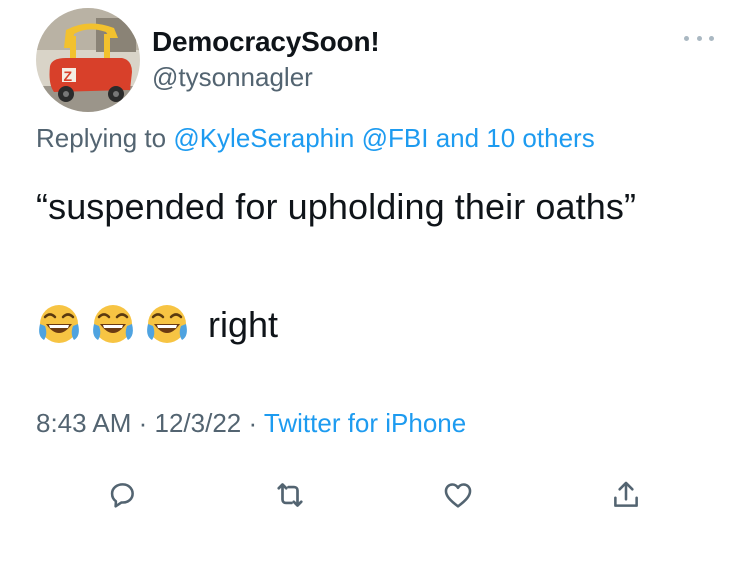  What do you see at coordinates (198, 423) in the screenshot?
I see `tweet-date: 12/3/22` at bounding box center [198, 423].